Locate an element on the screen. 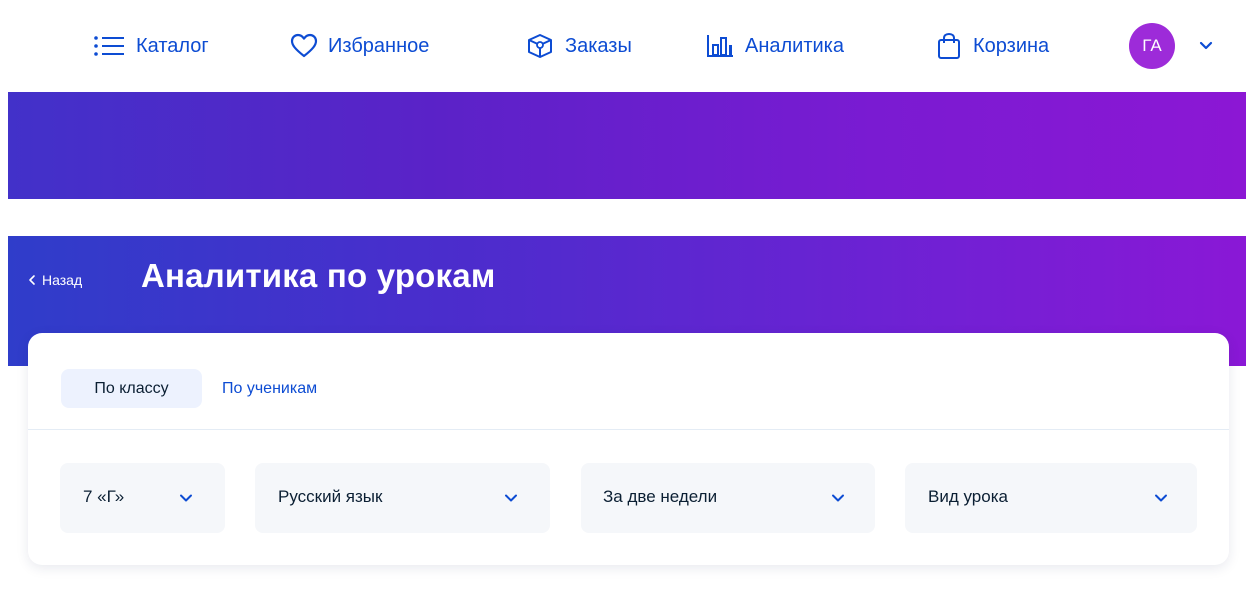 The height and width of the screenshot is (590, 1246). nav-item-analytics: Аналитика is located at coordinates (774, 46).